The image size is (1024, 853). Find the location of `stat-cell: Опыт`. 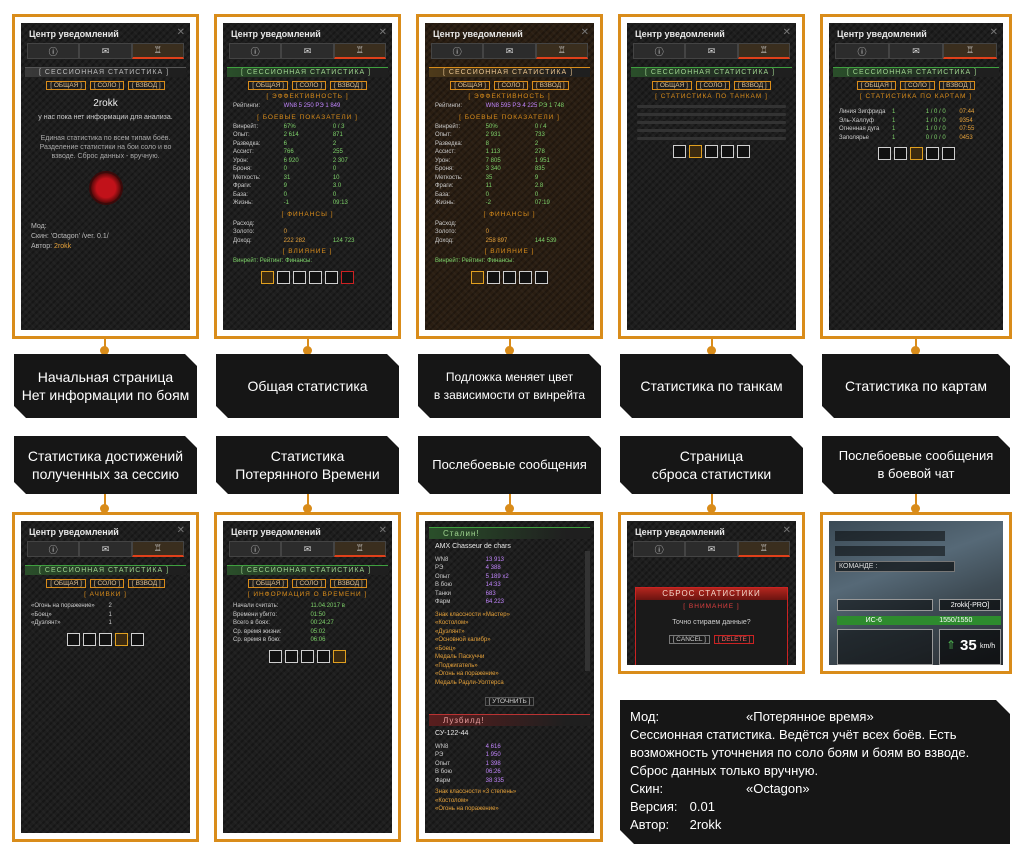

stat-cell: Опыт is located at coordinates (442, 763).